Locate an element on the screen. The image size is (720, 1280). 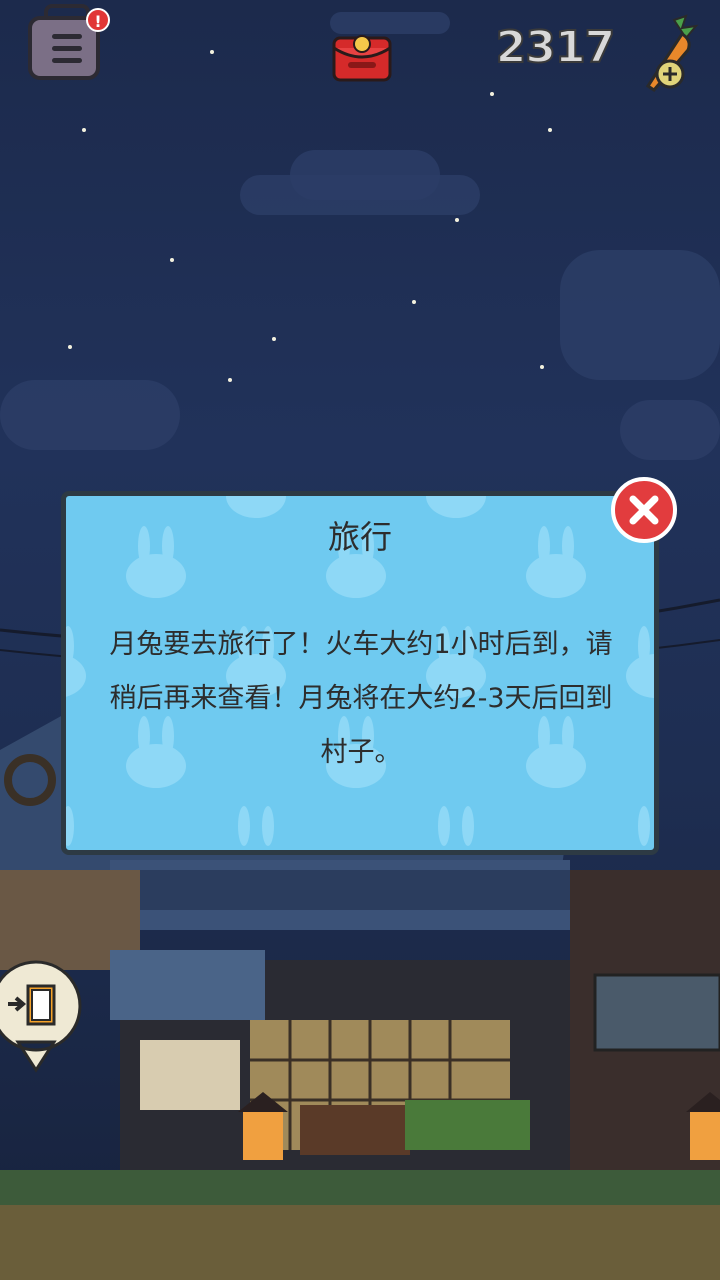
exit-door-button is located at coordinates (42, 1017).